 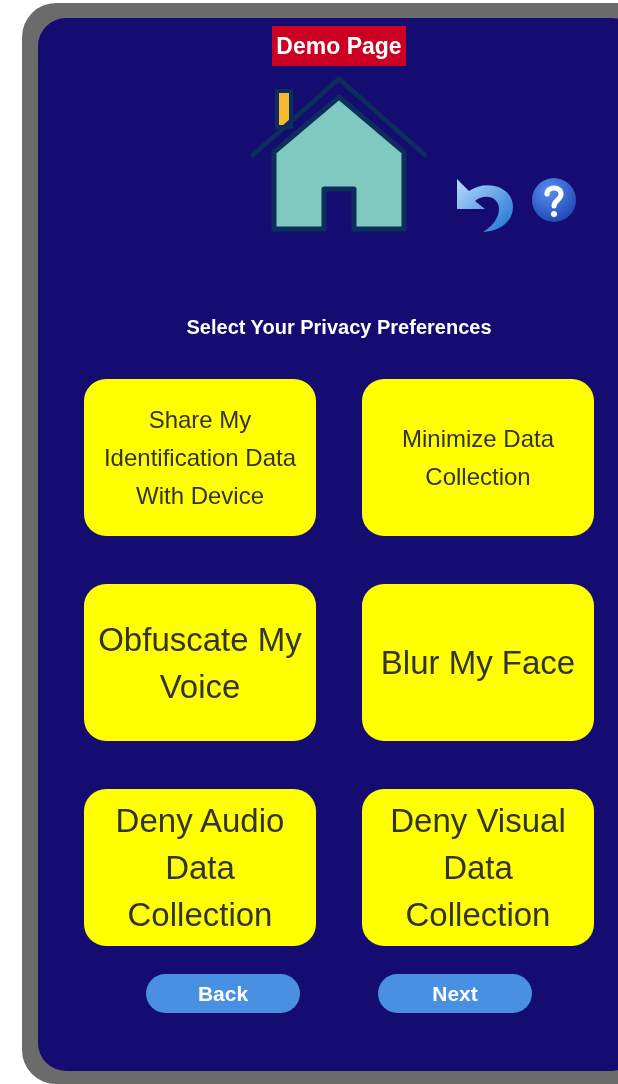 What do you see at coordinates (339, 46) in the screenshot?
I see `demo-badge: Demo Page` at bounding box center [339, 46].